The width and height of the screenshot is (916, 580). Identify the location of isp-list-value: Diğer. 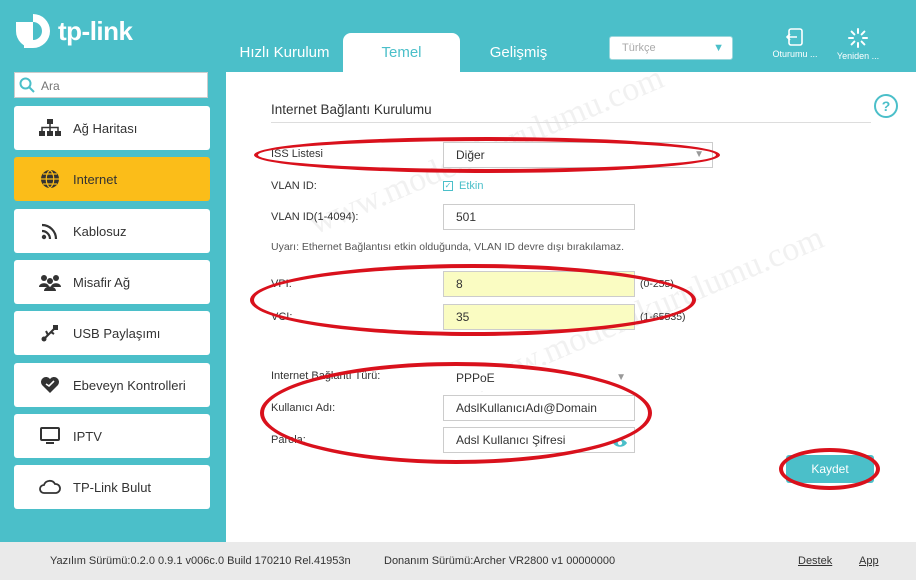
(470, 155).